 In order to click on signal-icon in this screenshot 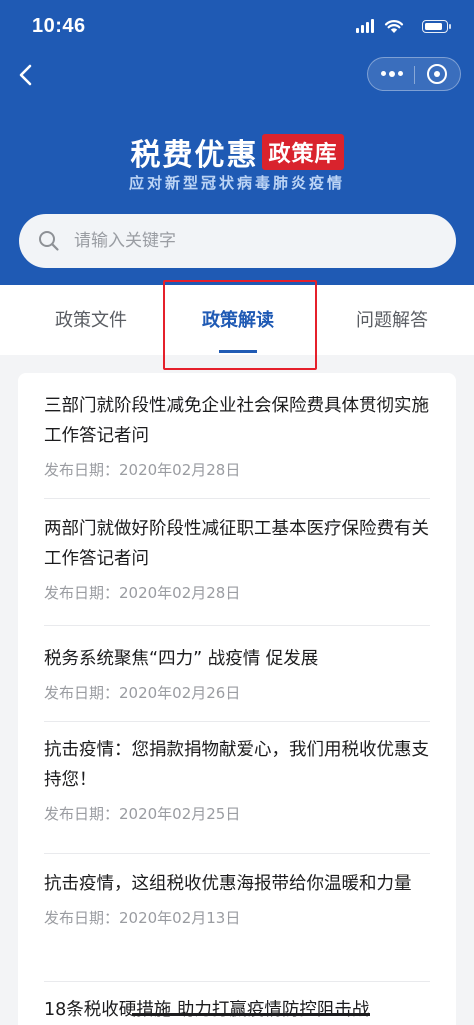, I will do `click(366, 26)`.